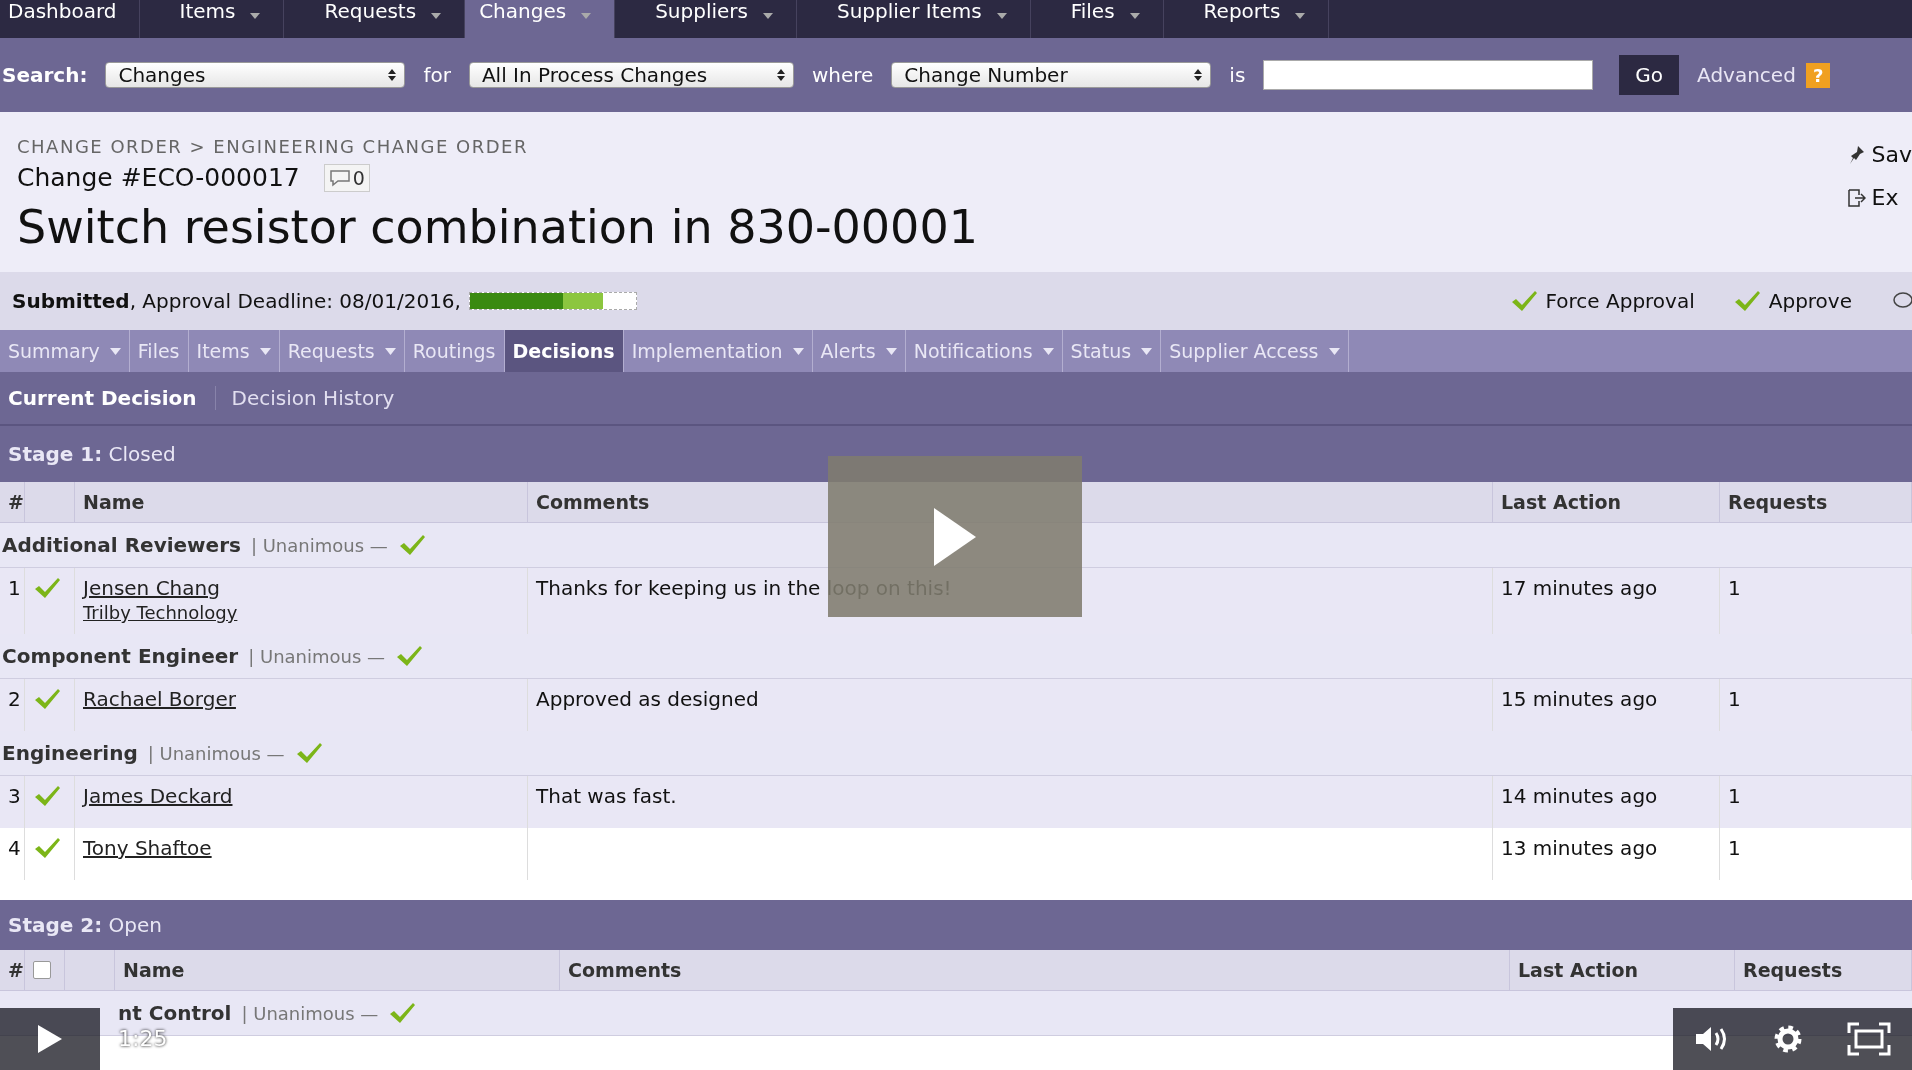 This screenshot has width=1912, height=1070. What do you see at coordinates (346, 177) in the screenshot?
I see `comment-count: 0` at bounding box center [346, 177].